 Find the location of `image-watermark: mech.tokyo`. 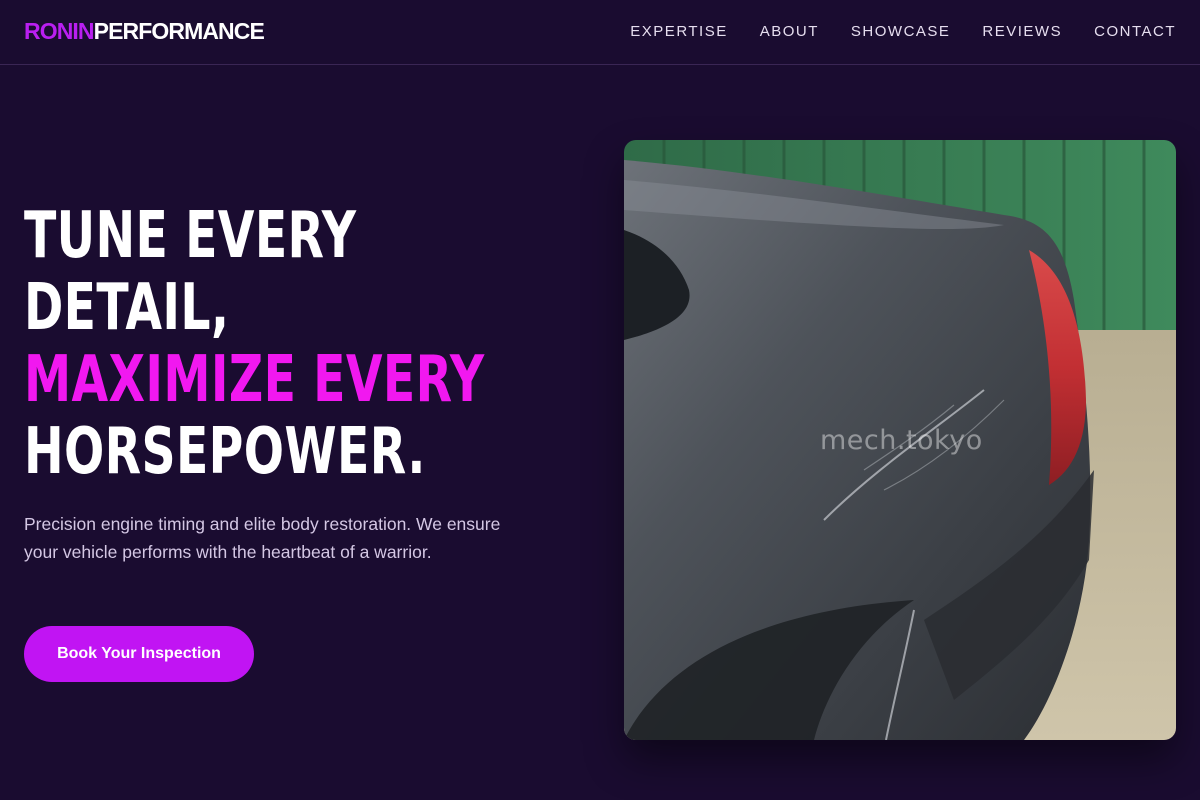

image-watermark: mech.tokyo is located at coordinates (901, 440).